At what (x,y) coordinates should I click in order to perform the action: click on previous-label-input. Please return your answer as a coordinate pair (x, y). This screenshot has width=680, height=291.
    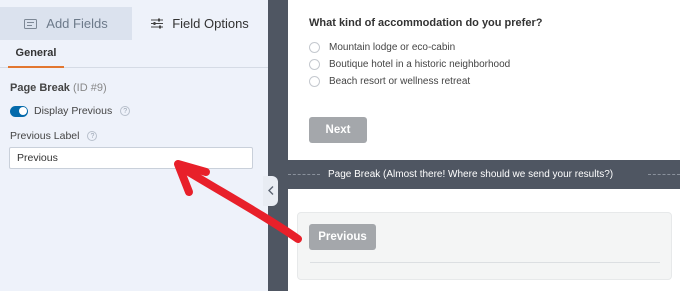
    Looking at the image, I should click on (131, 158).